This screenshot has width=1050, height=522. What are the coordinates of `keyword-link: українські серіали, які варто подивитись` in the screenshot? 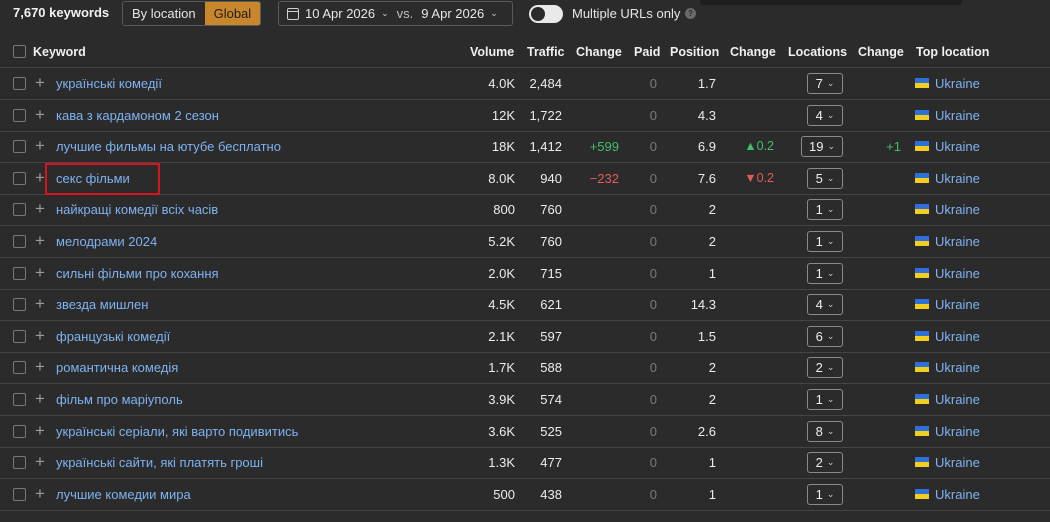 It's located at (177, 431).